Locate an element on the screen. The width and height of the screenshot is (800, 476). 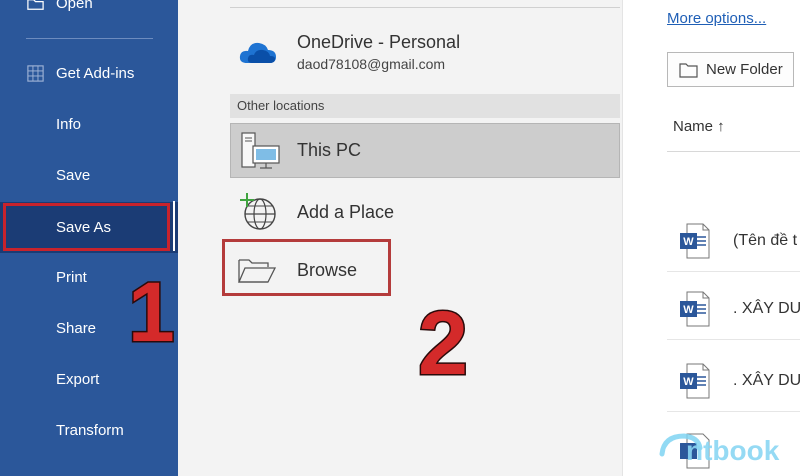
other-locations-header: Other locations is located at coordinates (425, 106).